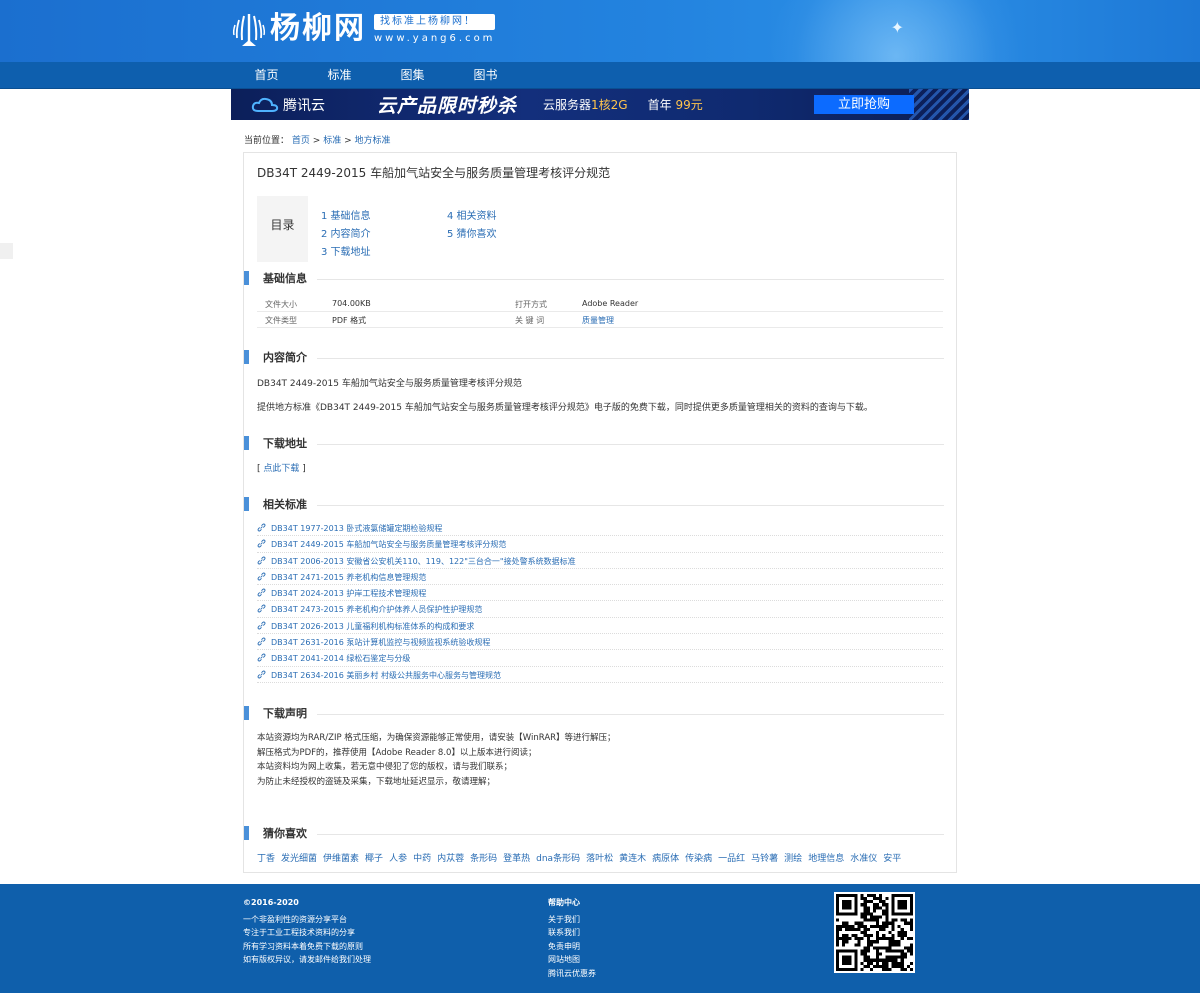 This screenshot has width=1200, height=993. Describe the element at coordinates (450, 857) in the screenshot. I see `tag-link: 内苁蓉` at that location.